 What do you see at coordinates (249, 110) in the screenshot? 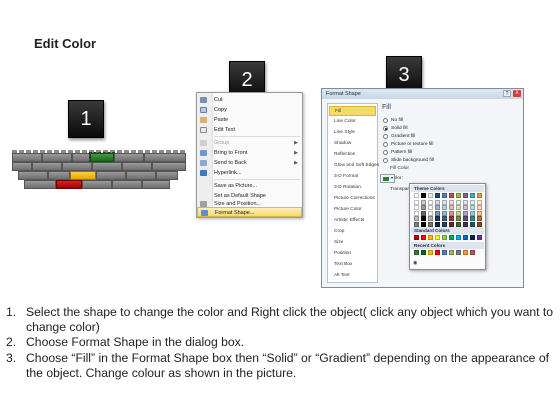
I see `menu-item-copy: Copy` at bounding box center [249, 110].